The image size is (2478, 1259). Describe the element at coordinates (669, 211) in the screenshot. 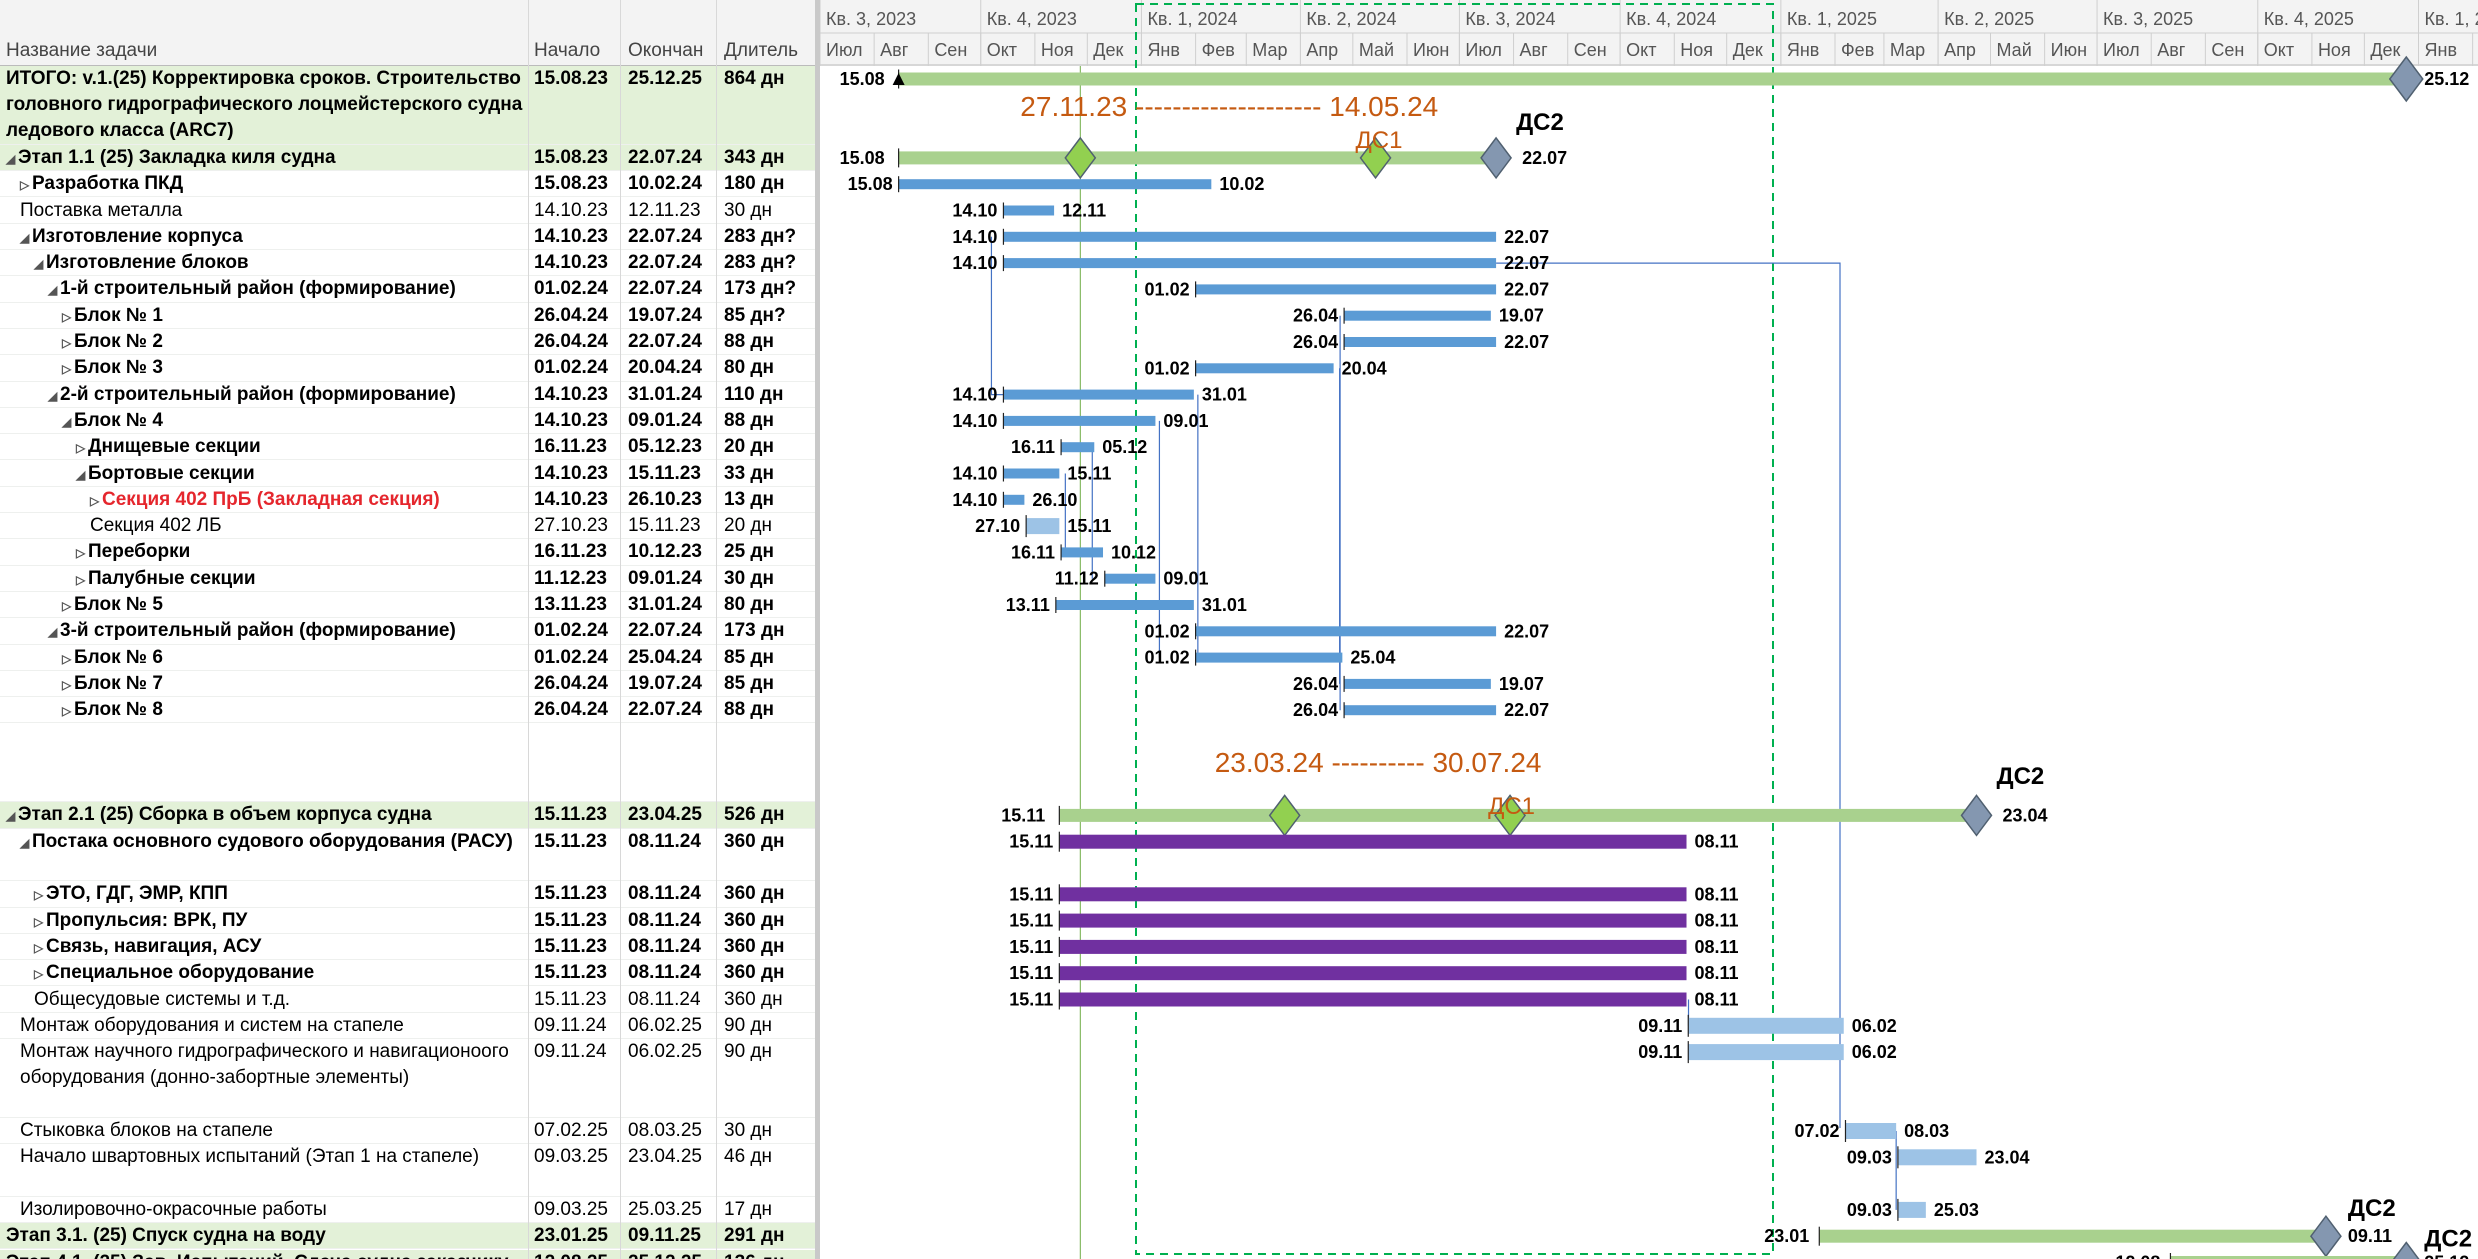

I see `task-finish: 12.11.23` at that location.